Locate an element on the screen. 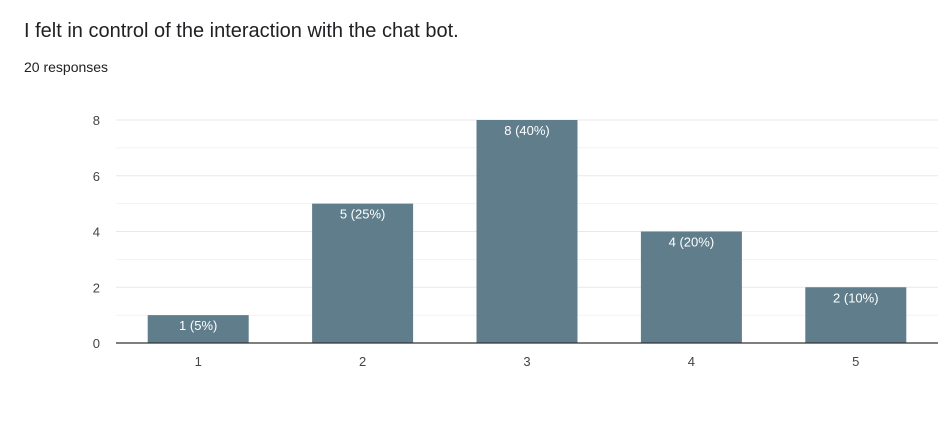  bar-data-label: 8 (40%) is located at coordinates (527, 130).